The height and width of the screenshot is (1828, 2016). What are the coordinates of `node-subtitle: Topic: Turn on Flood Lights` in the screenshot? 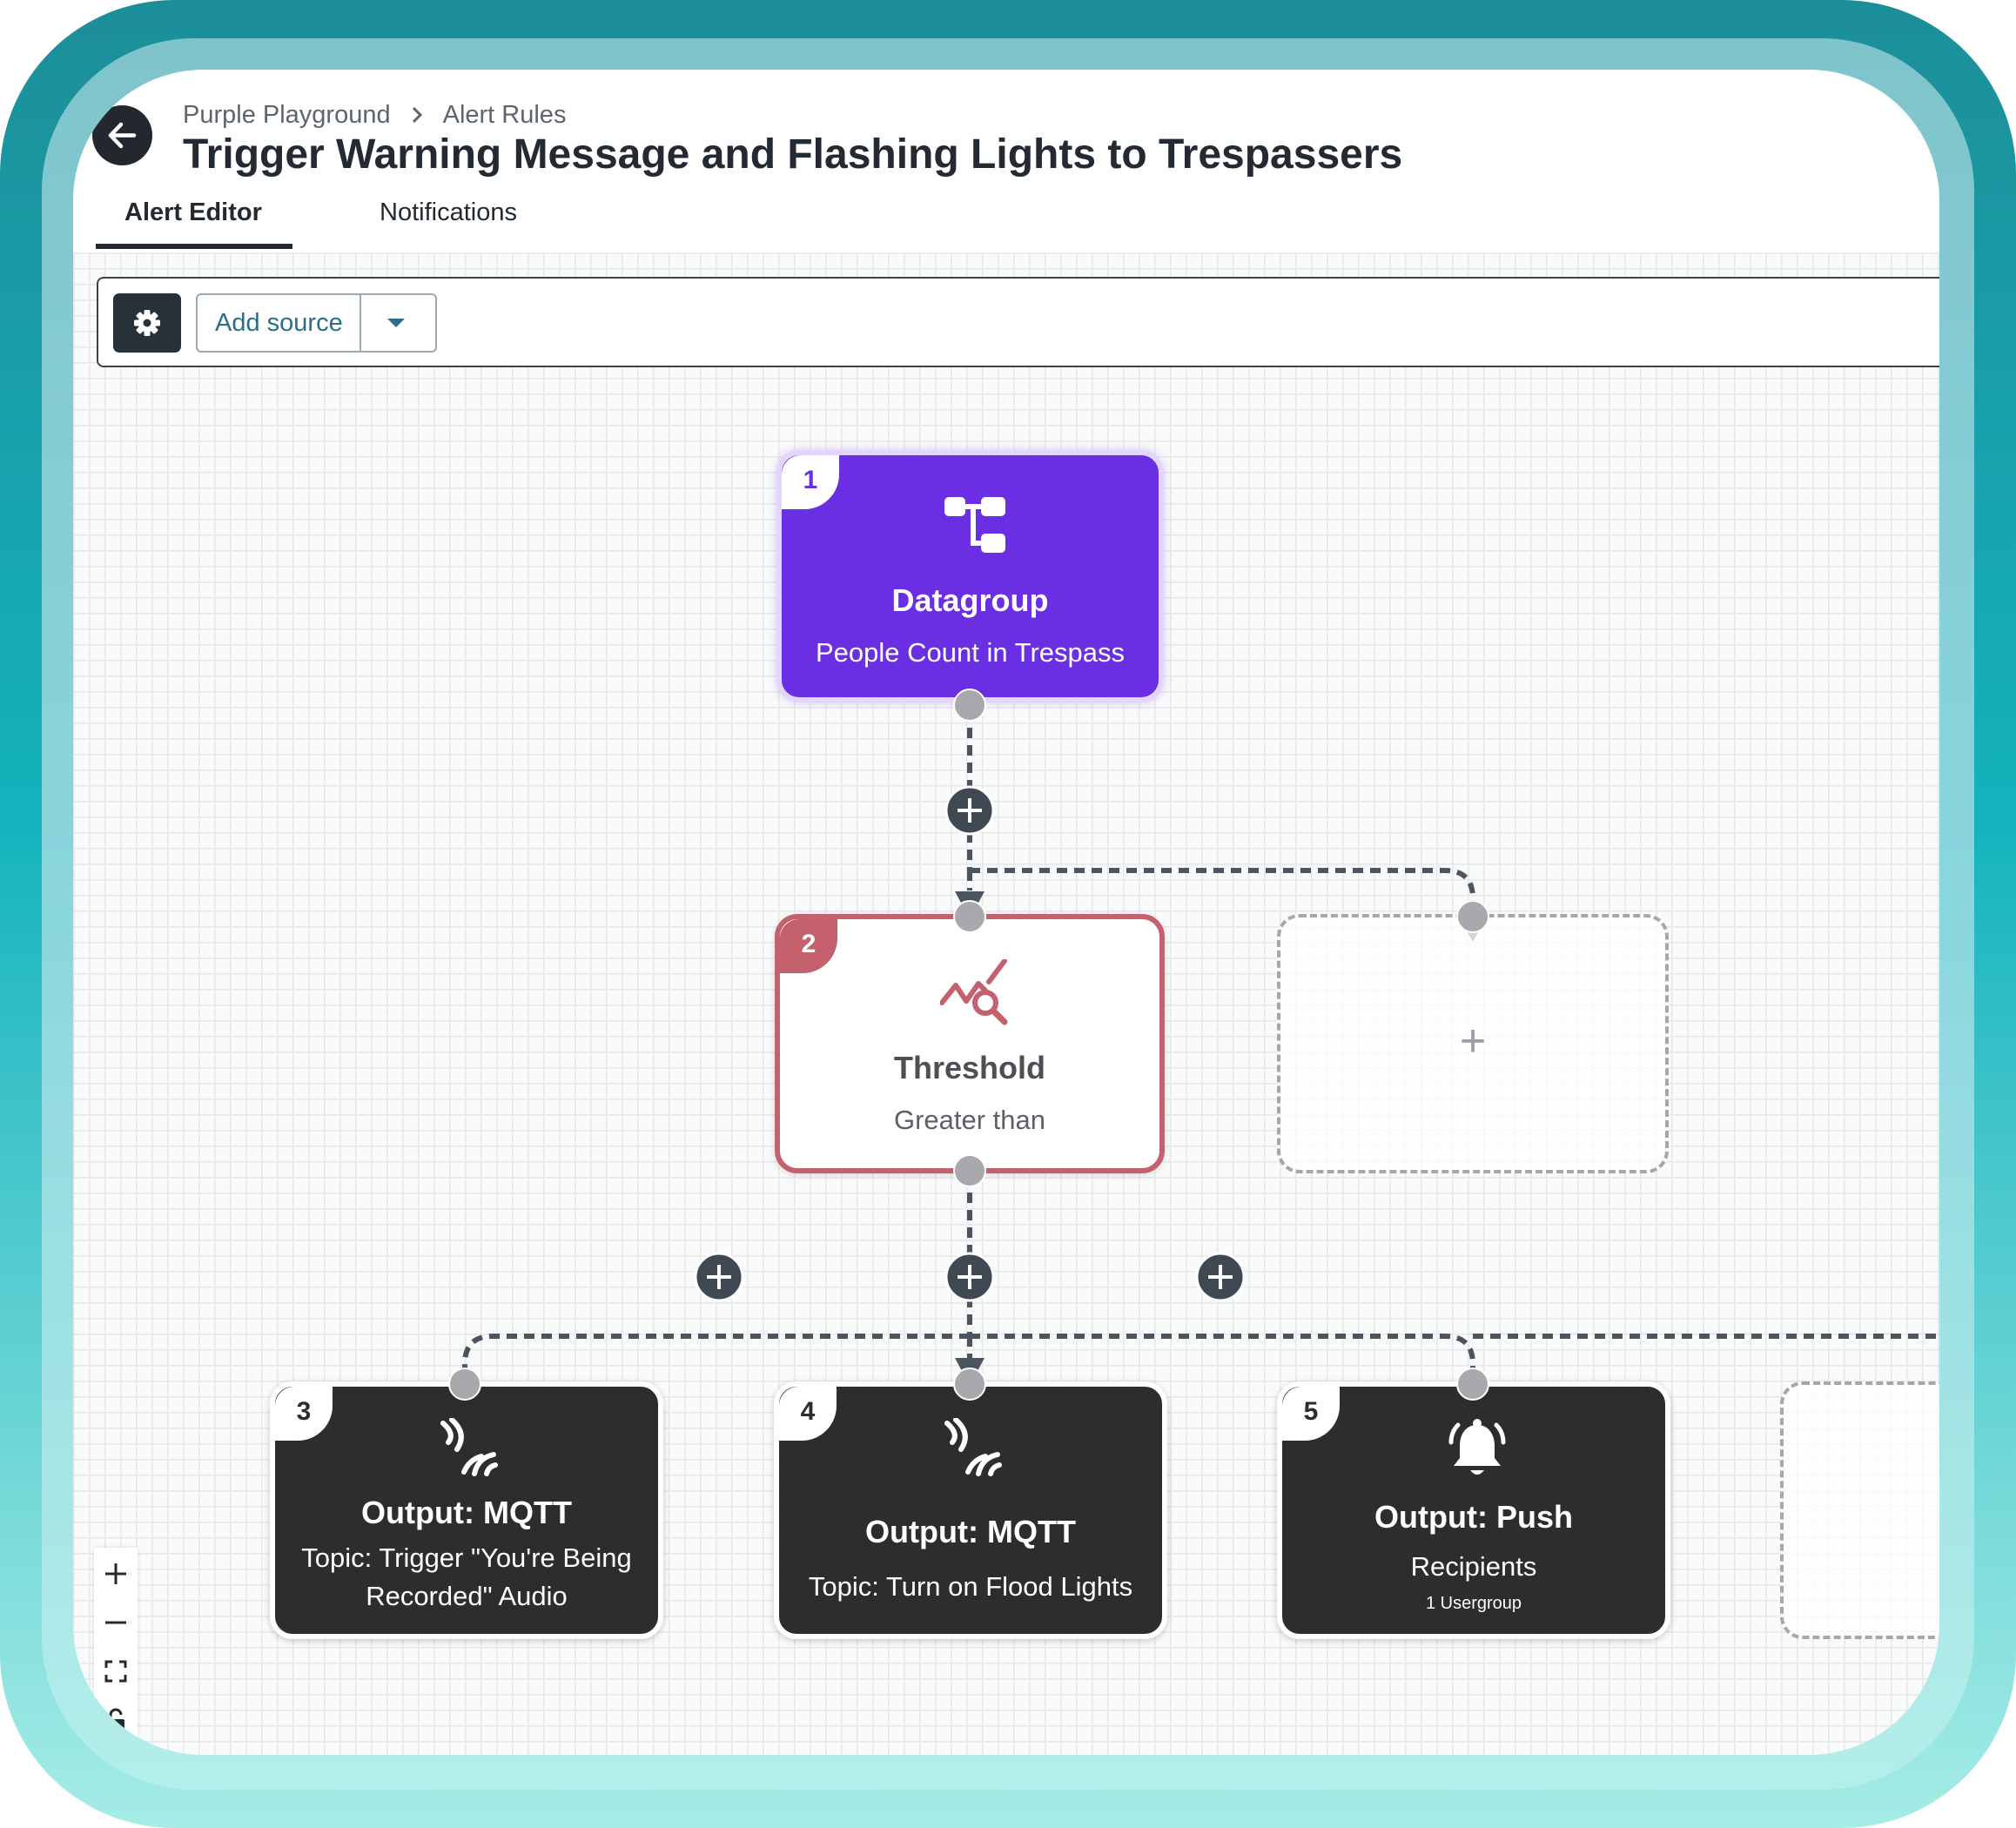 It's located at (970, 1586).